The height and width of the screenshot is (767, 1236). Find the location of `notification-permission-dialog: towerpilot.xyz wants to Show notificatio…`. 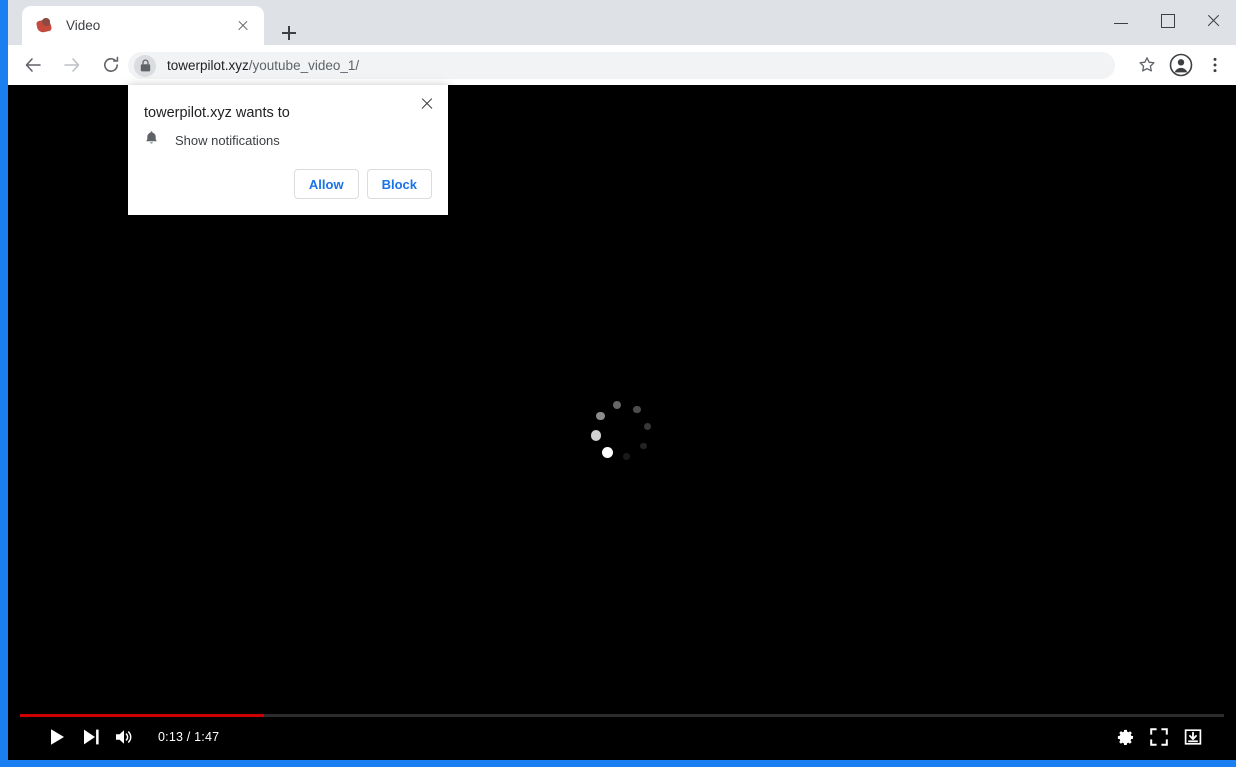

notification-permission-dialog: towerpilot.xyz wants to Show notificatio… is located at coordinates (288, 150).